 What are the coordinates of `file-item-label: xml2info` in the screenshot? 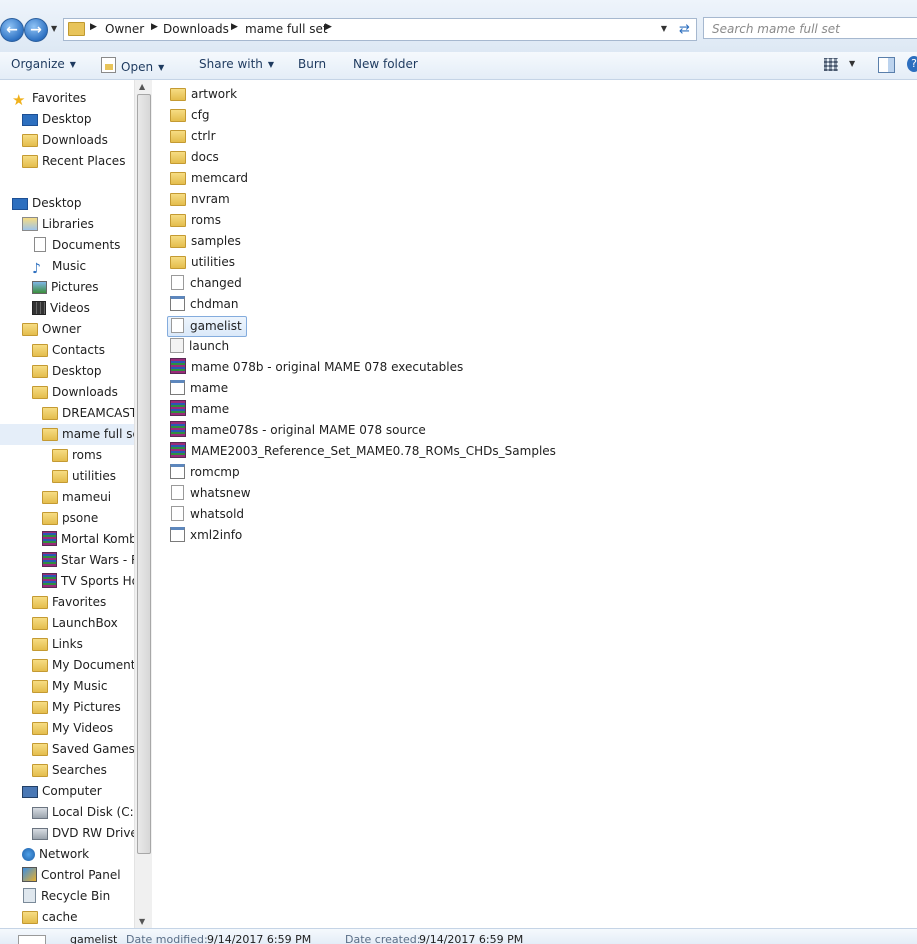 It's located at (216, 535).